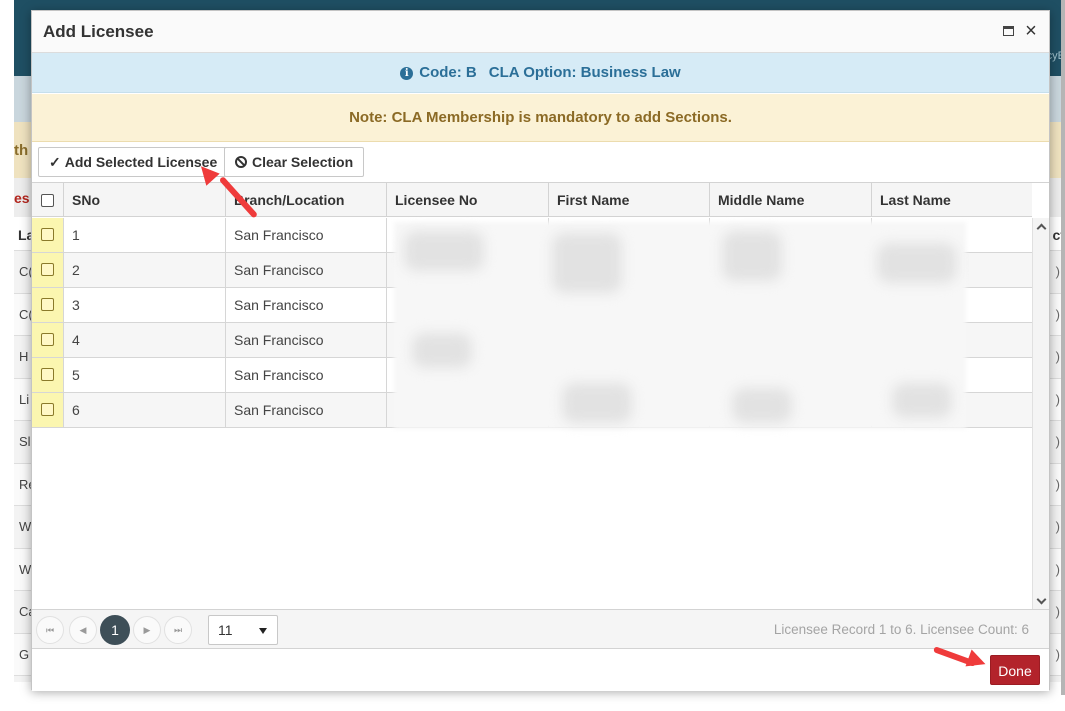 The image size is (1065, 711). Describe the element at coordinates (1015, 670) in the screenshot. I see `done-button: Done` at that location.